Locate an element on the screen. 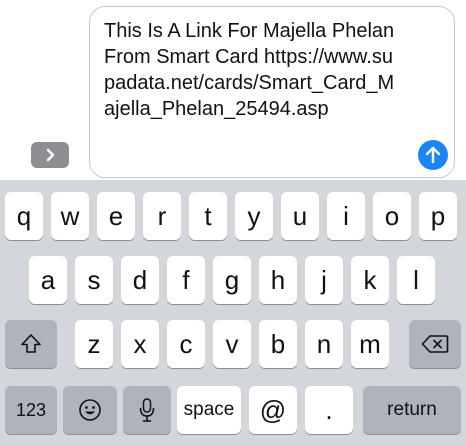 Image resolution: width=466 pixels, height=445 pixels. expand-apps-button is located at coordinates (50, 155).